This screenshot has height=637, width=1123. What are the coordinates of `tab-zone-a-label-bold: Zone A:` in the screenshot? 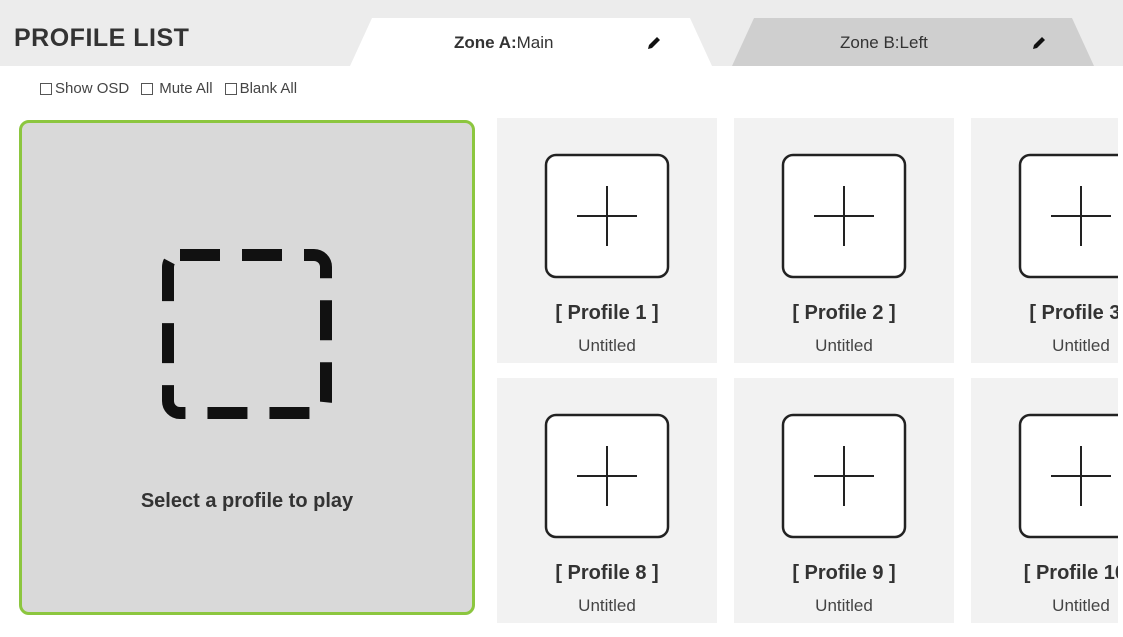 It's located at (485, 42).